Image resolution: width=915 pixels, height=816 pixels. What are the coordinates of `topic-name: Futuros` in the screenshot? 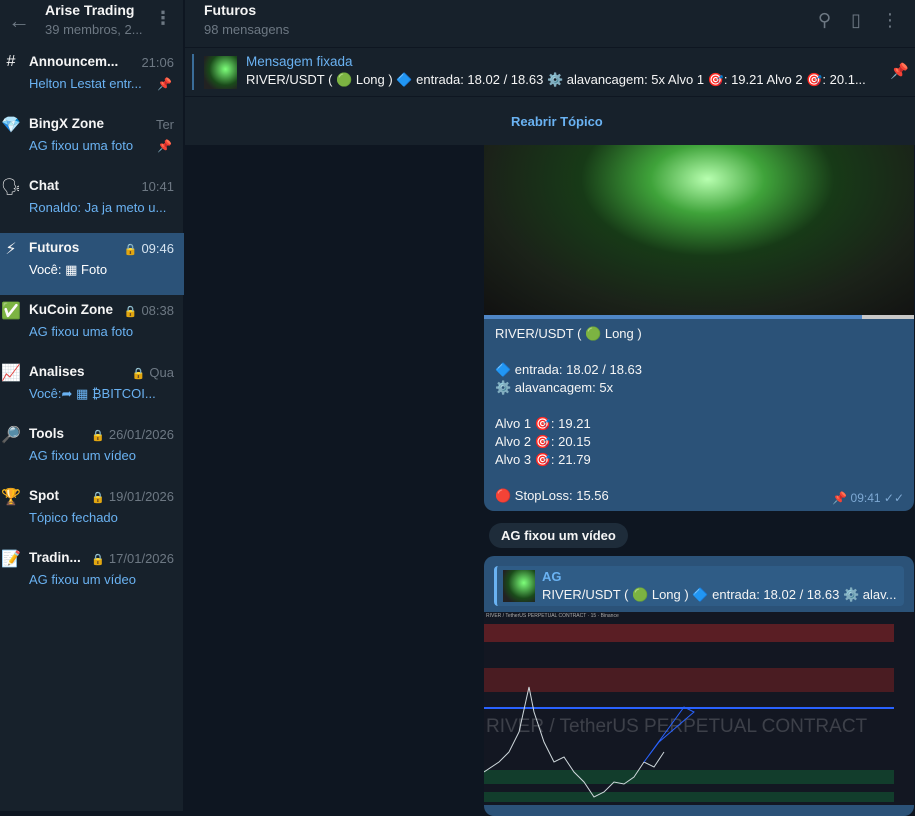 It's located at (54, 247).